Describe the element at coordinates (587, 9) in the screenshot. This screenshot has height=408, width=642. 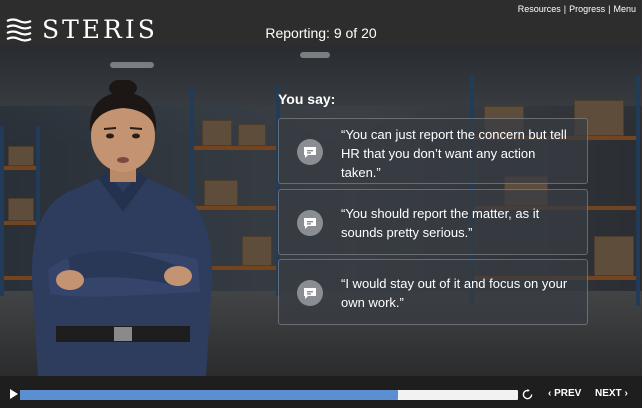
I see `progress-link: Progress` at that location.